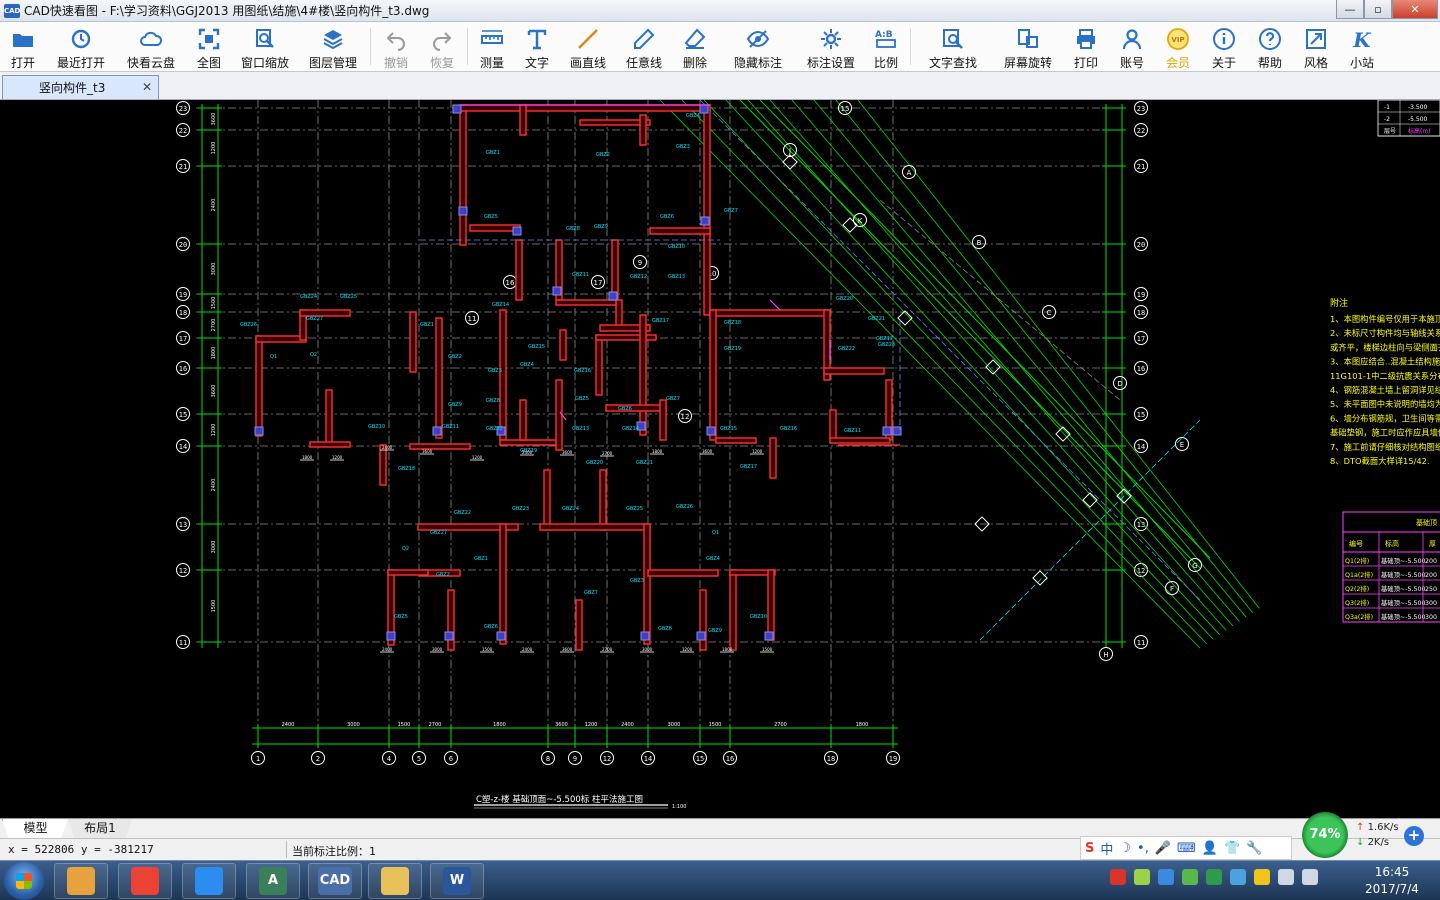 This screenshot has height=900, width=1440. What do you see at coordinates (953, 46) in the screenshot?
I see `toolbar-find-text-button: 文字查找` at bounding box center [953, 46].